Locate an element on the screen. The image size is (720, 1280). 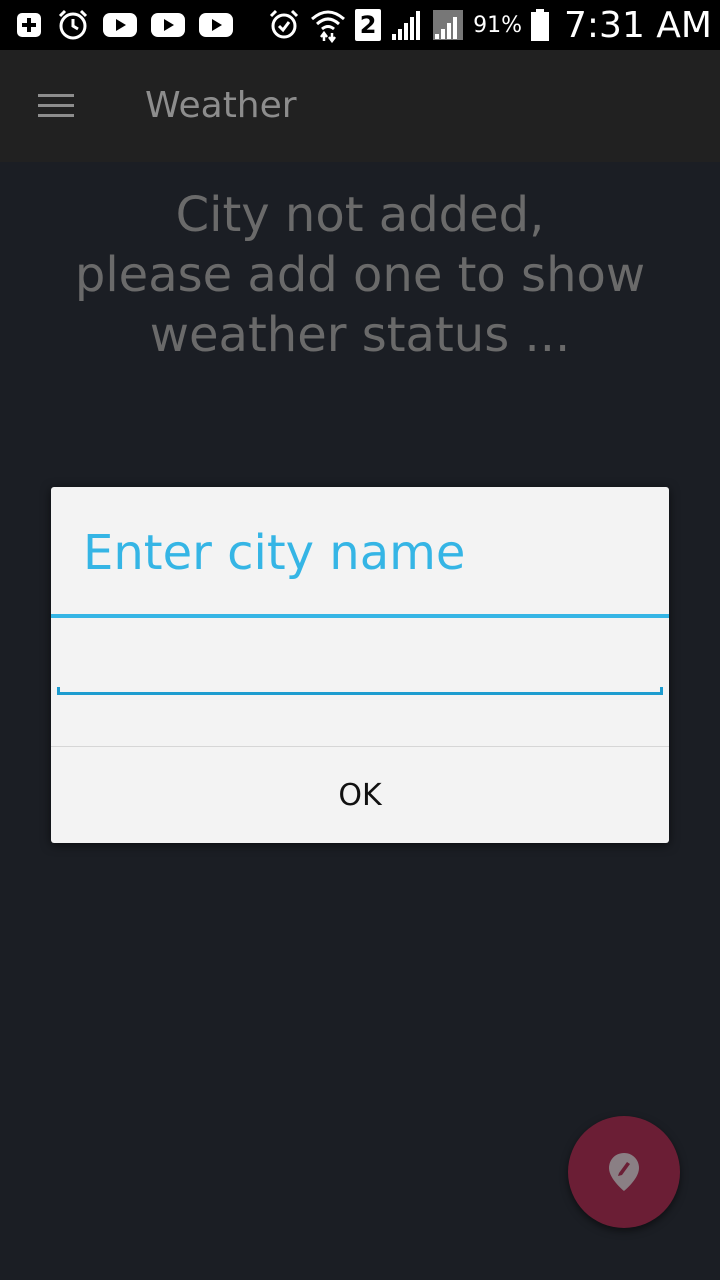
empty-message-line: City not added, is located at coordinates (360, 215).